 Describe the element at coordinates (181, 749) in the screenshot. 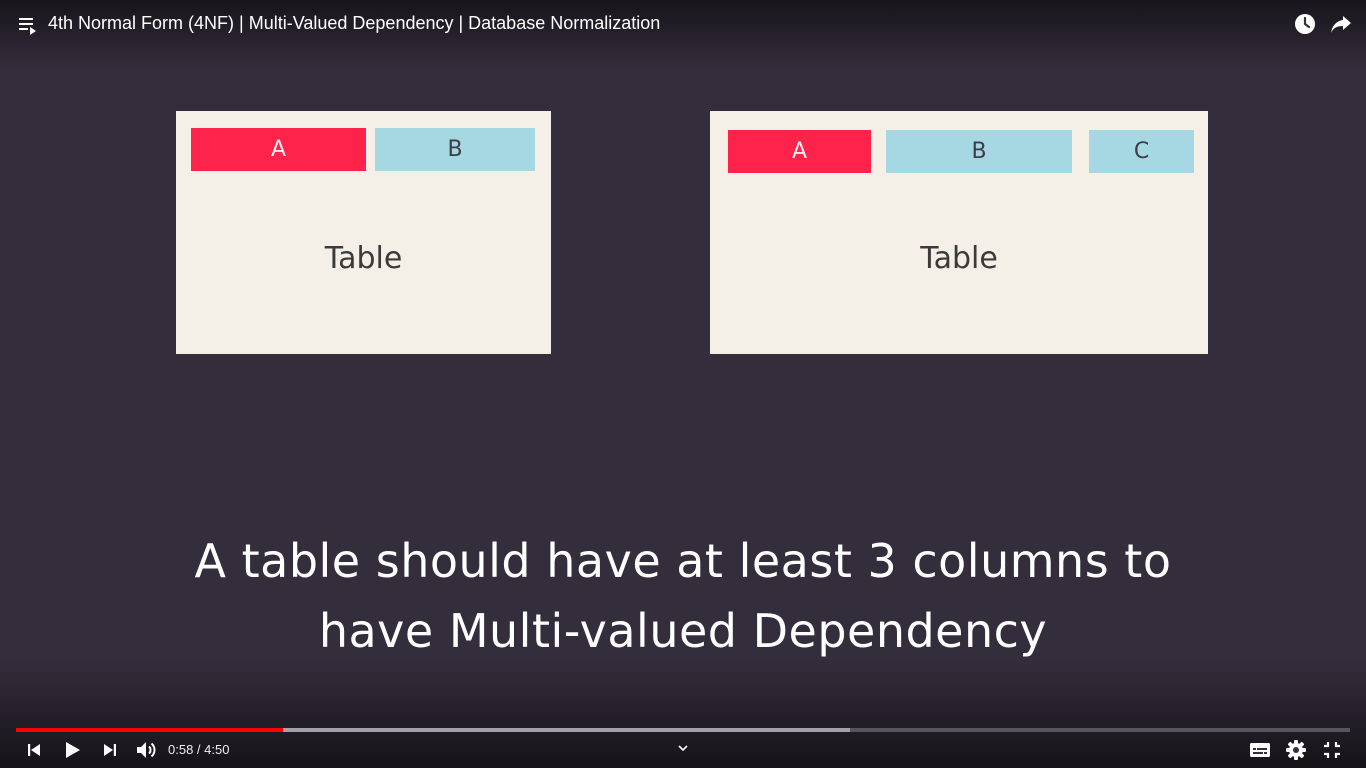

I see `current-time: 0:58` at that location.